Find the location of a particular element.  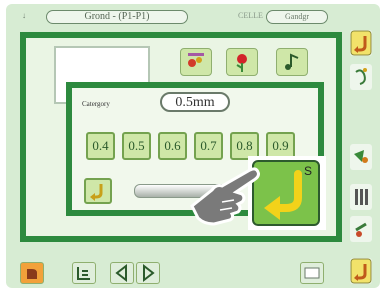

side-button-return-top is located at coordinates (361, 43).